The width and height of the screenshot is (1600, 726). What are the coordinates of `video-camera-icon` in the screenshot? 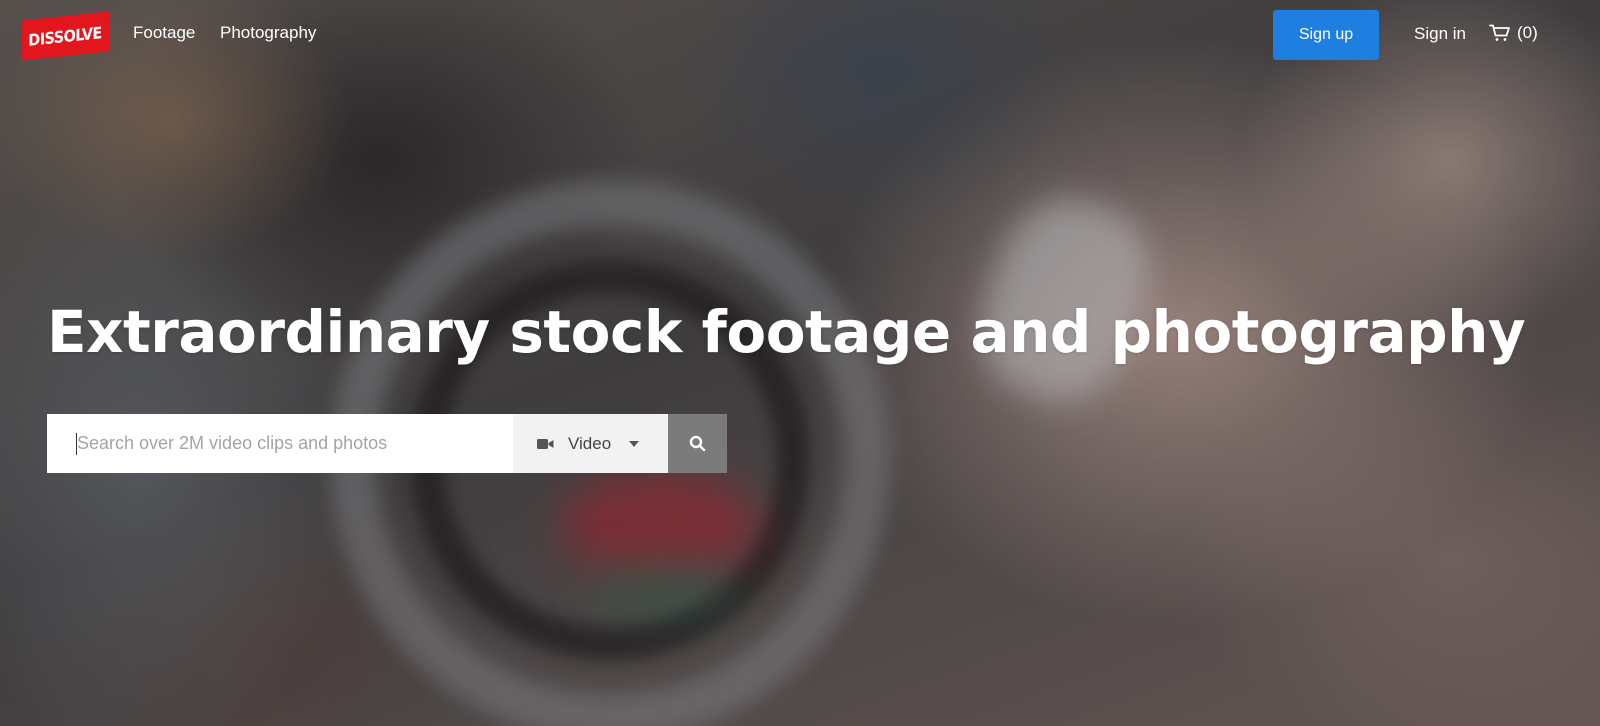 It's located at (545, 444).